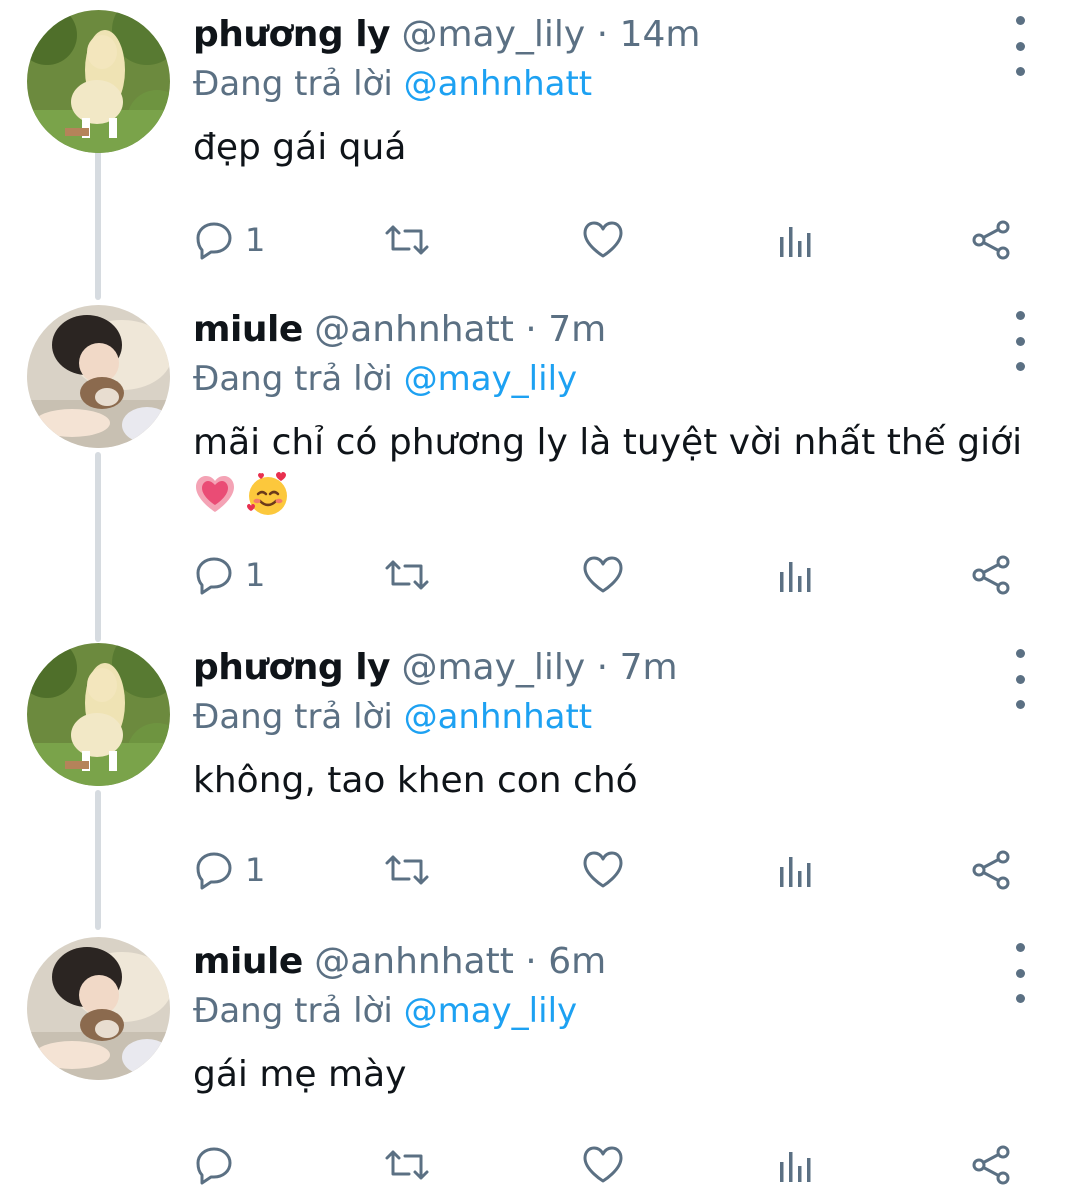 The image size is (1080, 1203). Describe the element at coordinates (300, 147) in the screenshot. I see `tweet-text: đẹp gái quá` at that location.